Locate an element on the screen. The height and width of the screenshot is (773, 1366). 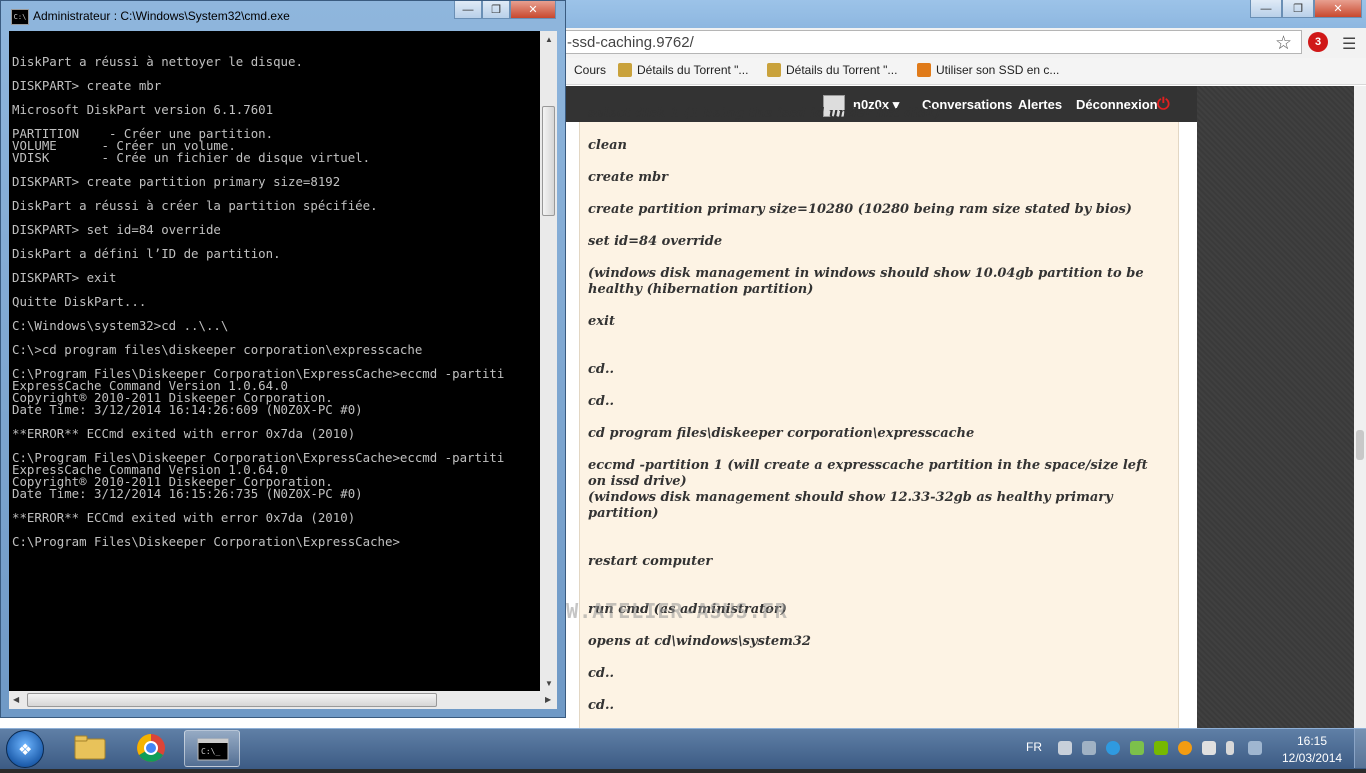
flag-icon is located at coordinates (1209, 748).